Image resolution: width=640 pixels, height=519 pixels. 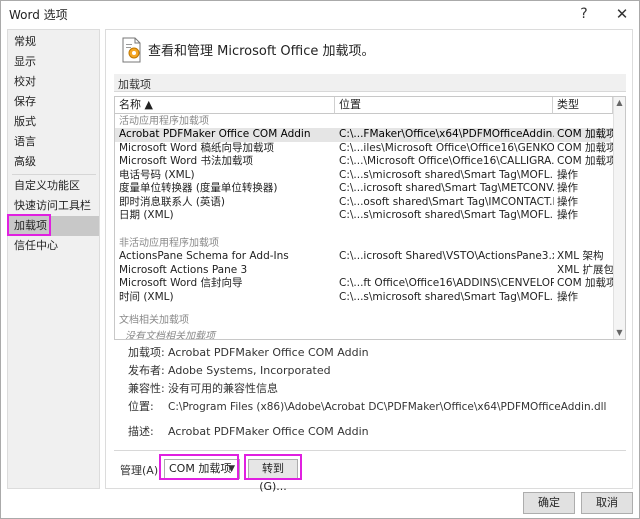 I want to click on row-name: Microsoft Word 信封向导, so click(x=181, y=283).